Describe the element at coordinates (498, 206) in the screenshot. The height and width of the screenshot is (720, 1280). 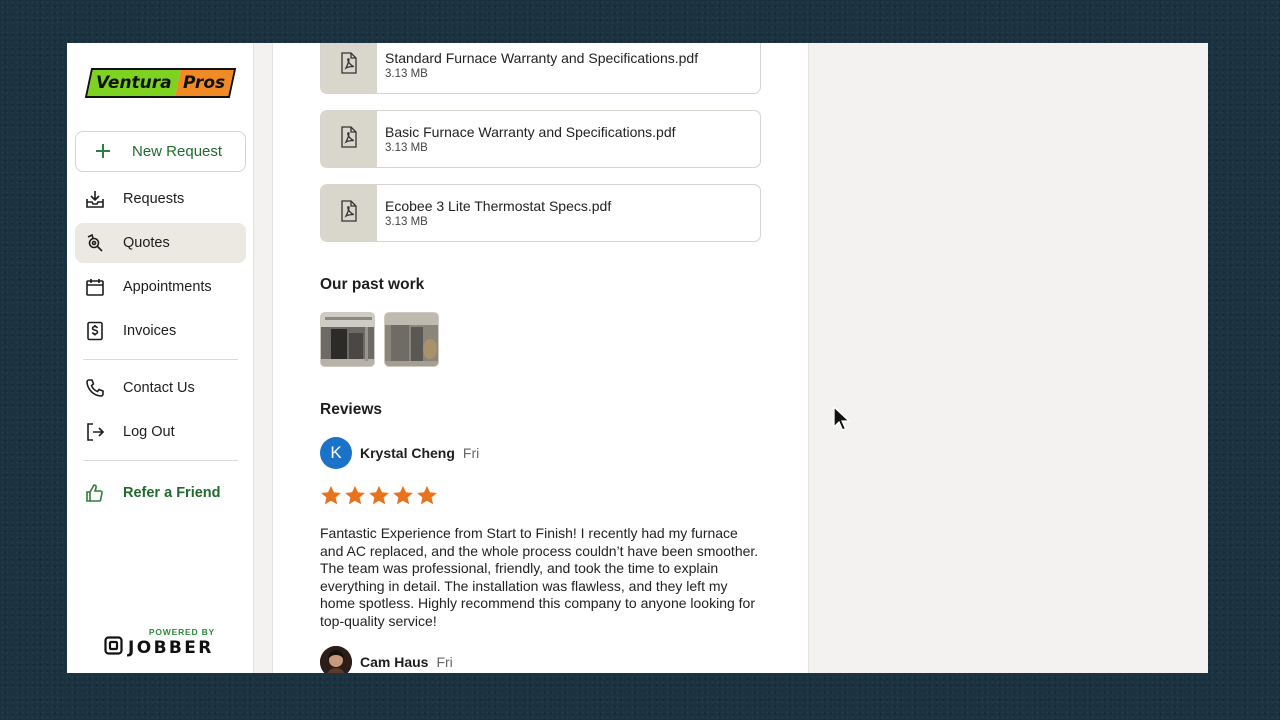
I see `file-name: Ecobee 3 Lite Thermostat Specs.pdf` at that location.